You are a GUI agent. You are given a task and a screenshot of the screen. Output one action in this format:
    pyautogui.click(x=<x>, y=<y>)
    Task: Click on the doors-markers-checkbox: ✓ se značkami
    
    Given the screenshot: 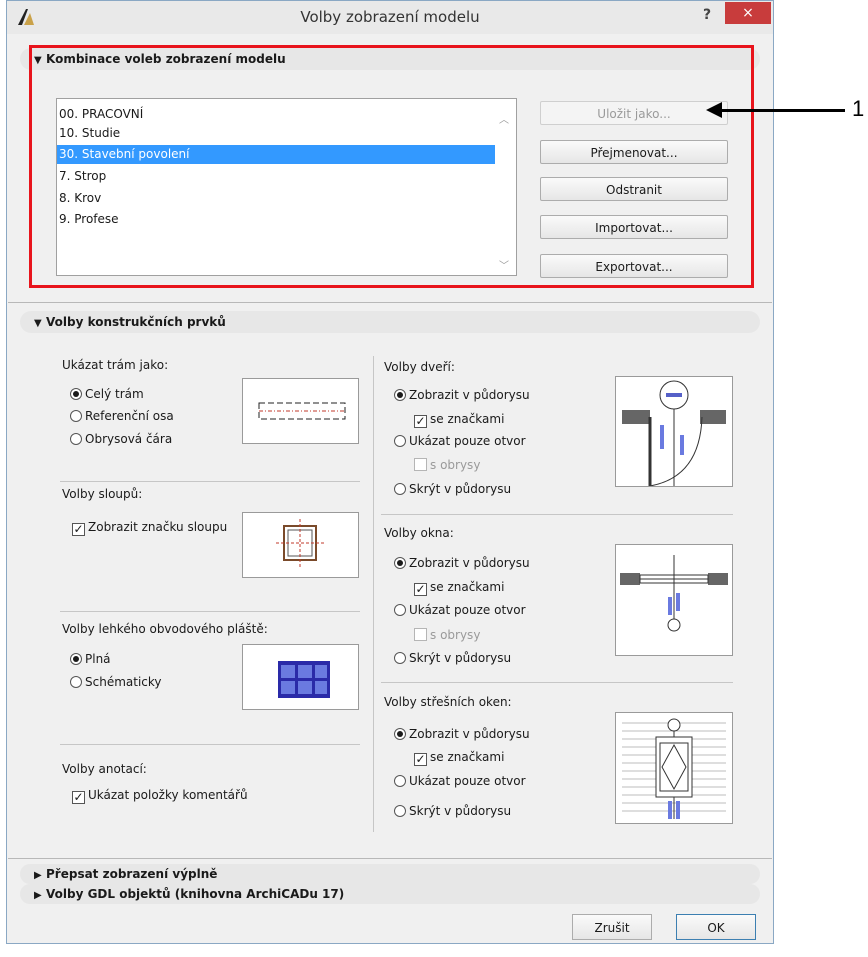 What is the action you would take?
    pyautogui.click(x=459, y=419)
    